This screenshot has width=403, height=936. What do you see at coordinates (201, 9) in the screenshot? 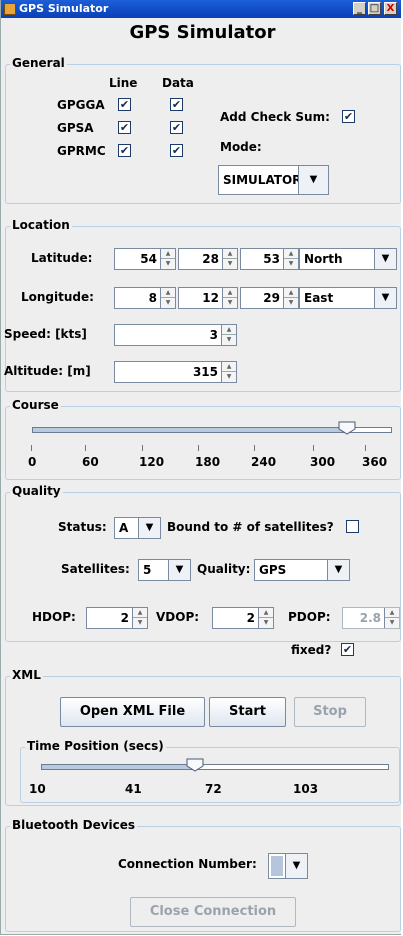
I see `title-bar: GPS Simulator _ □ X` at bounding box center [201, 9].